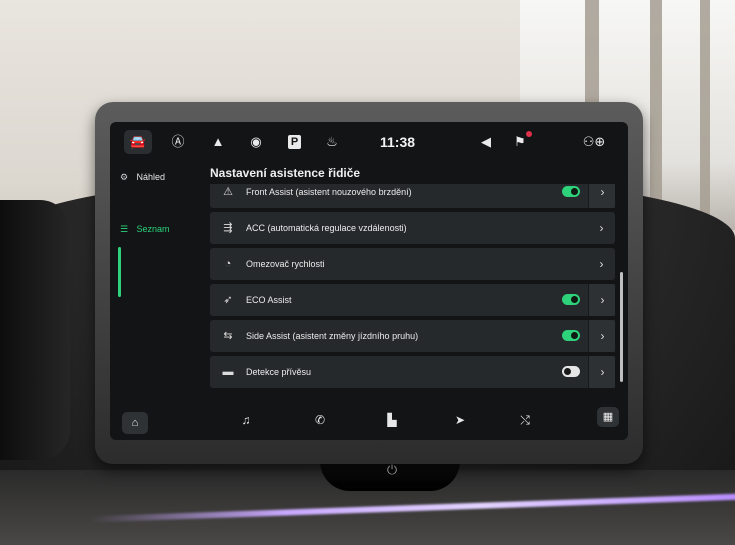  I want to click on eco-assist-toggle, so click(571, 299).